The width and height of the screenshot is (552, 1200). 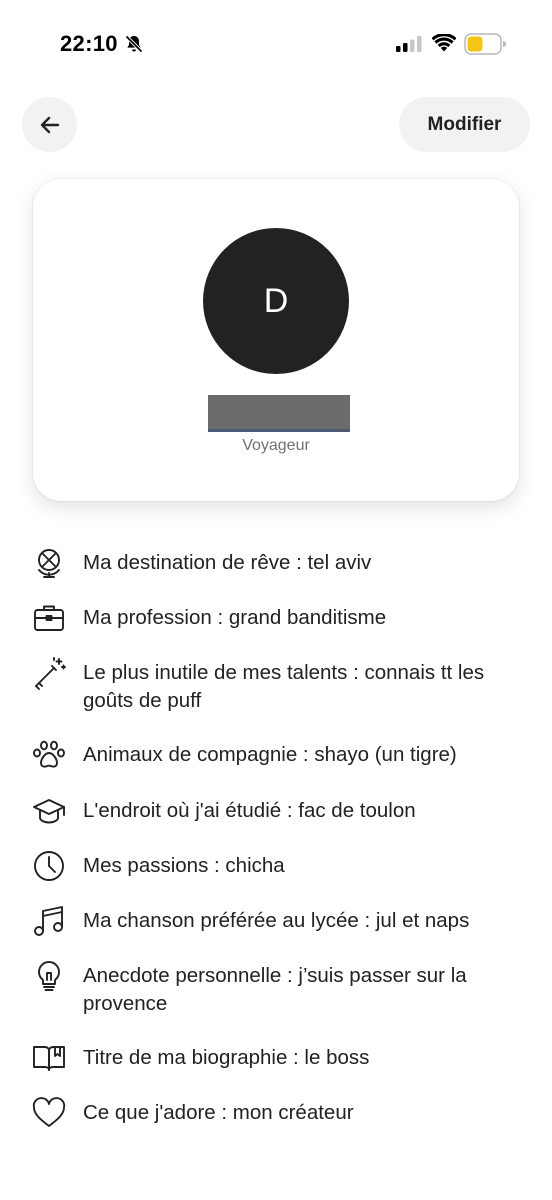 I want to click on battery-icon, so click(x=485, y=44).